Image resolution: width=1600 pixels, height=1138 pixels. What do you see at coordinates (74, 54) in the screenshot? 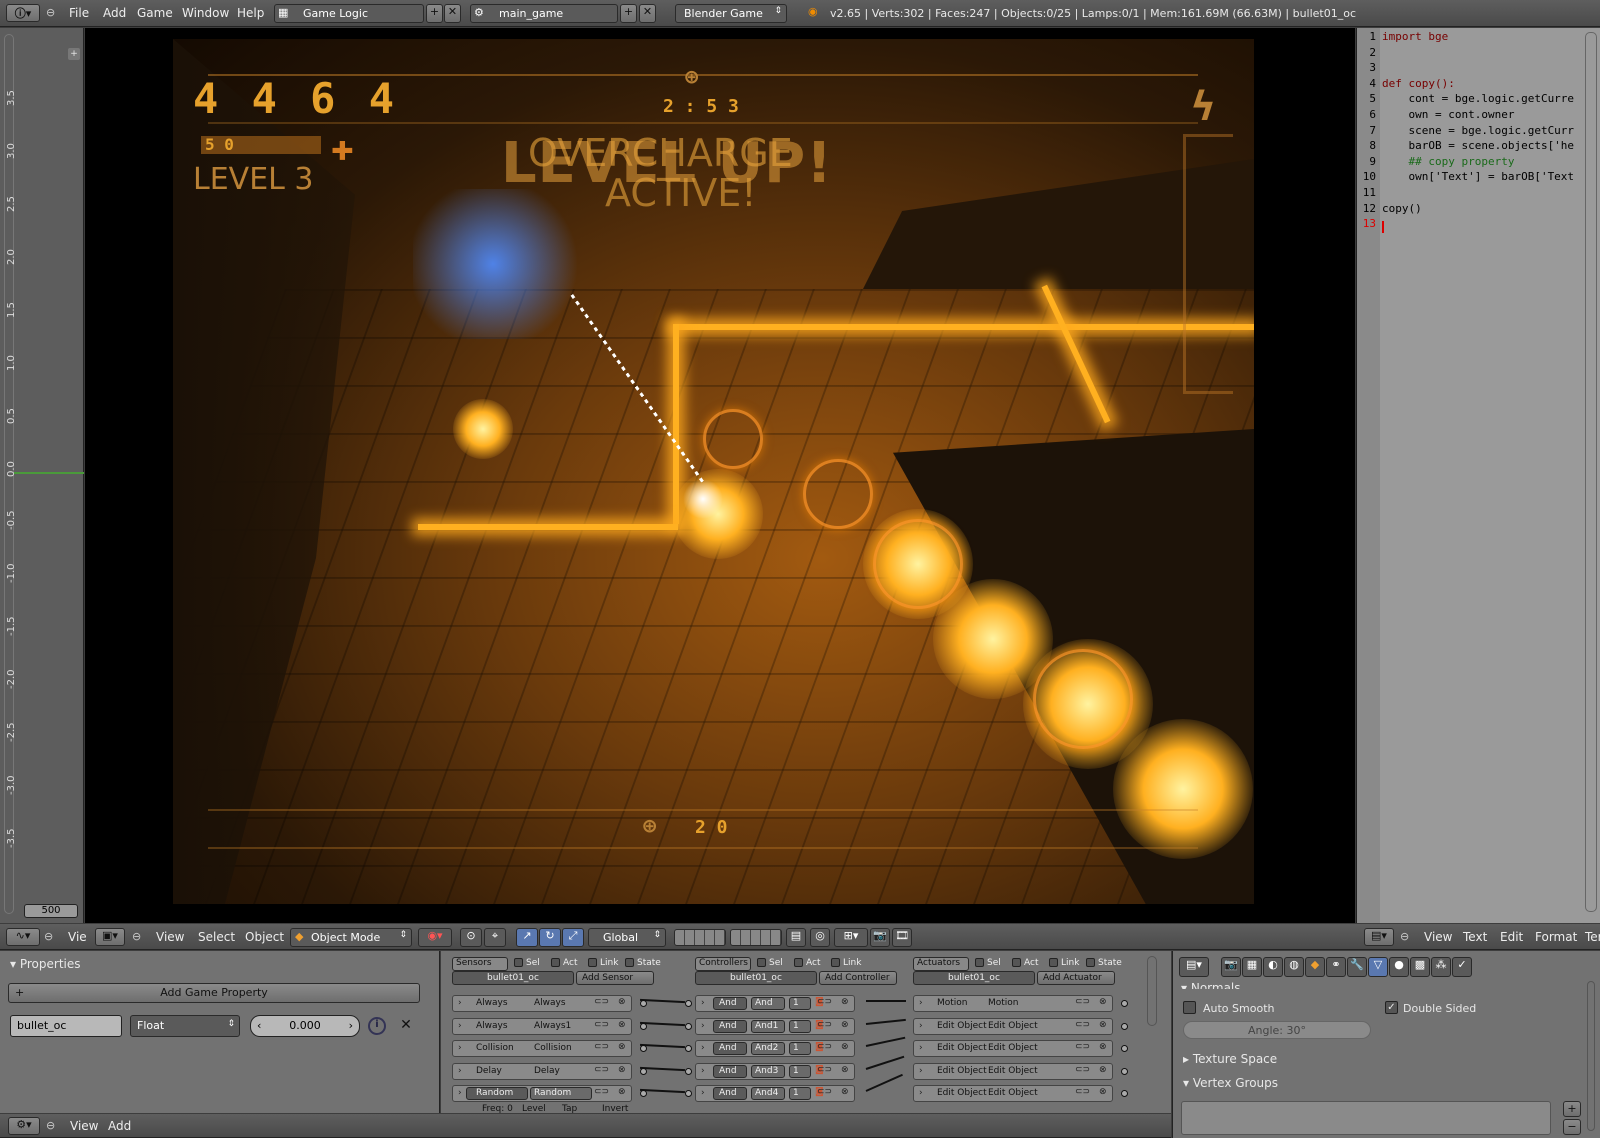
I see `panel-toggle-plus-icon: +` at bounding box center [74, 54].